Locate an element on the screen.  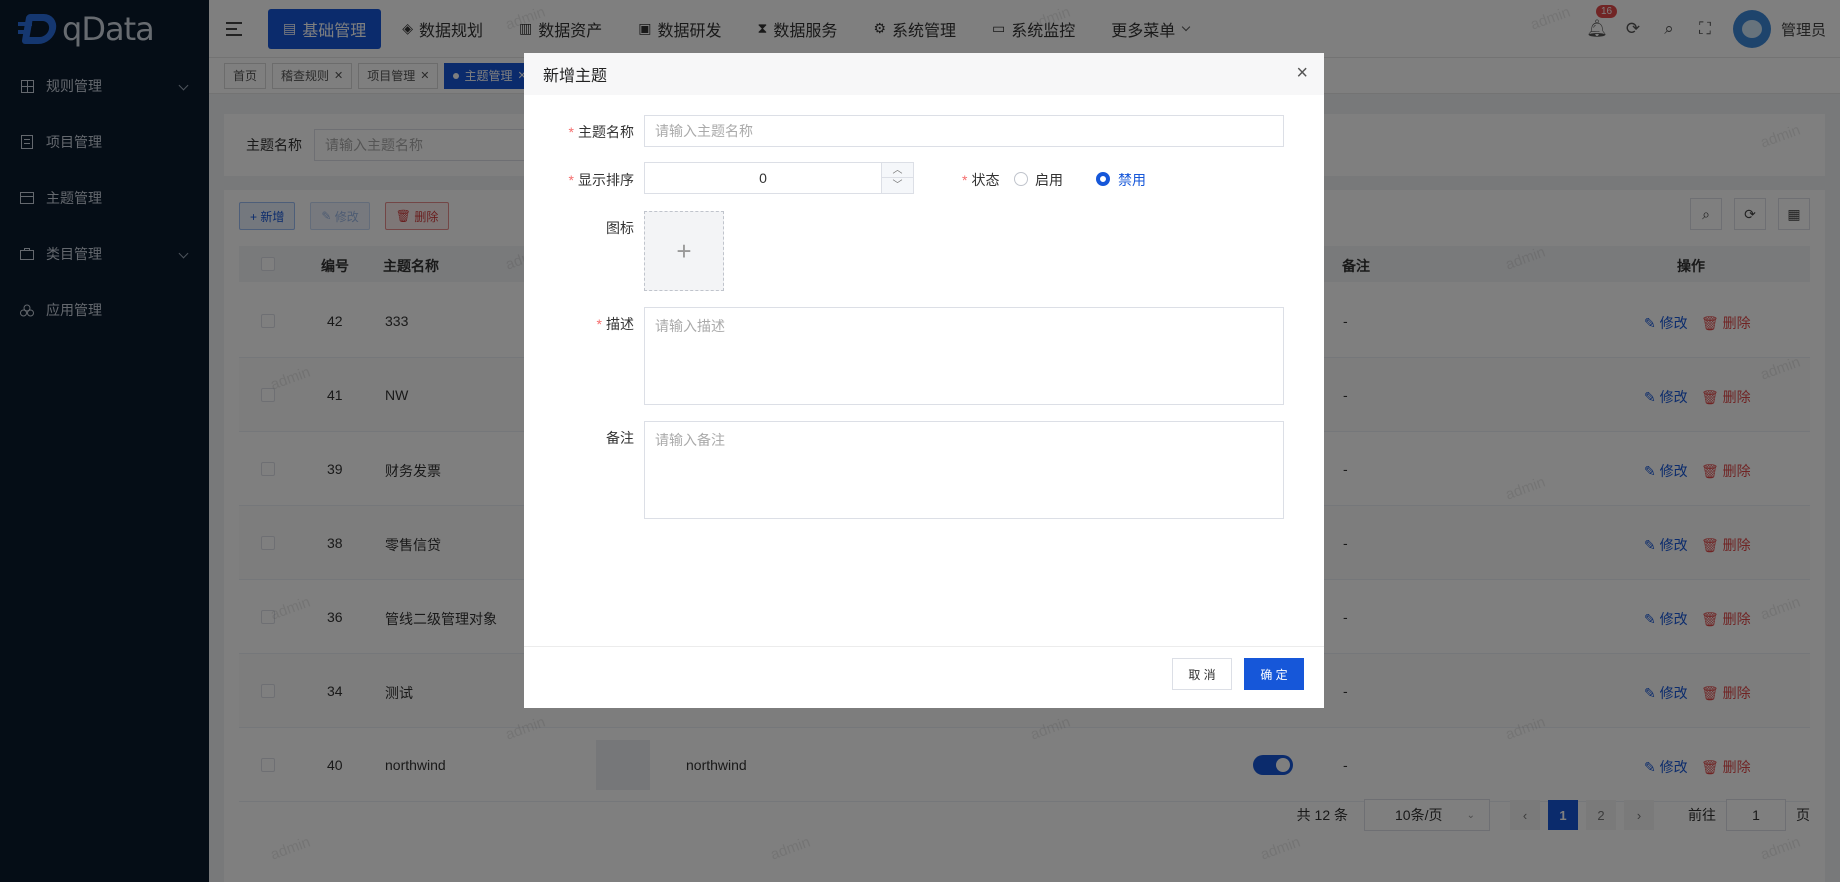
close-icon: × is located at coordinates (1302, 73).